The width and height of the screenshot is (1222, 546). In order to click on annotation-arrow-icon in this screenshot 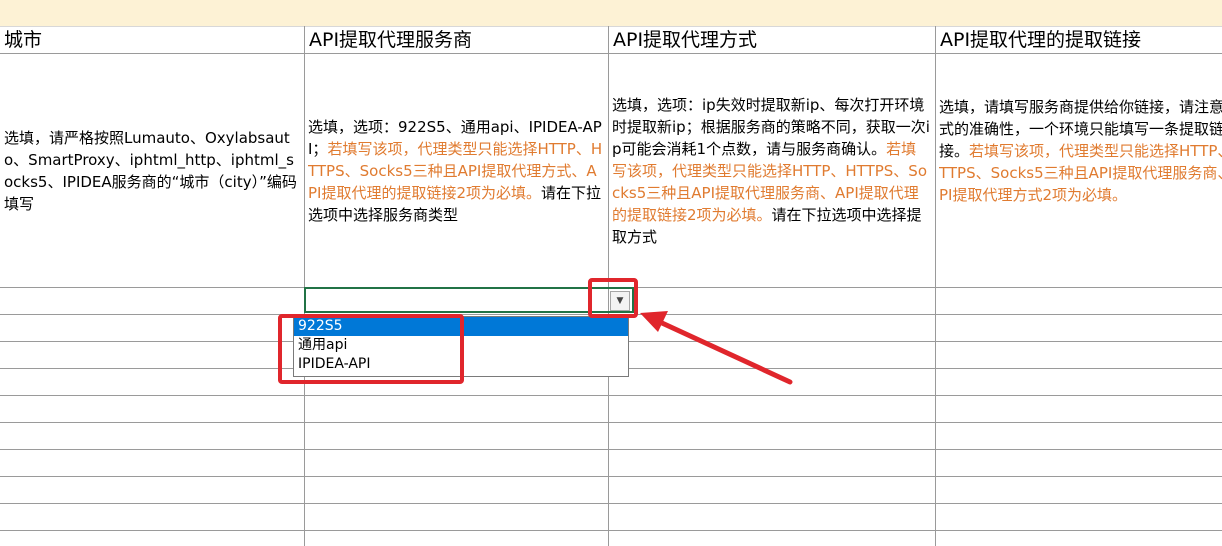, I will do `click(716, 348)`.